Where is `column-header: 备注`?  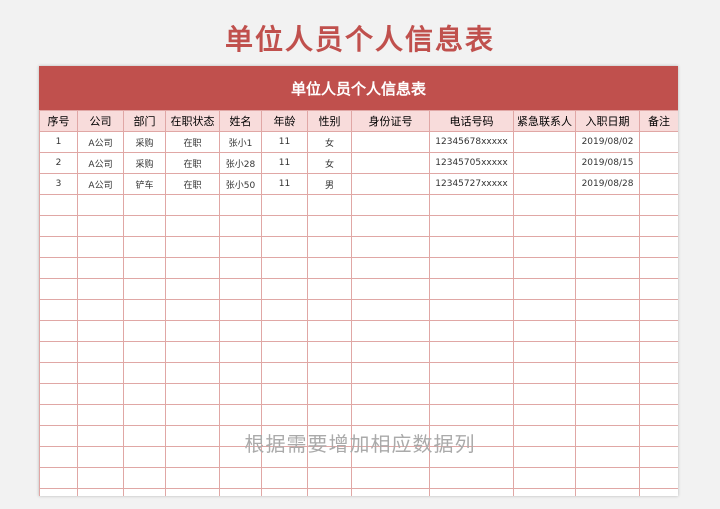
column-header: 备注 is located at coordinates (658, 121).